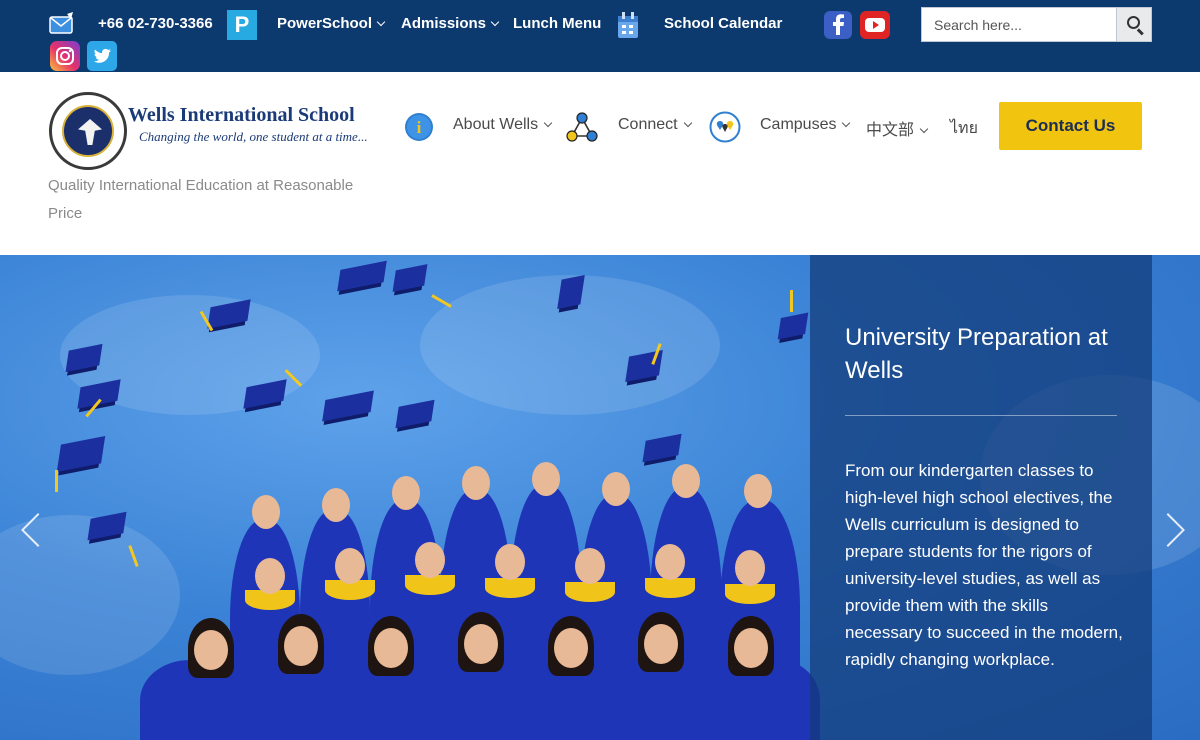 Image resolution: width=1200 pixels, height=740 pixels. Describe the element at coordinates (628, 25) in the screenshot. I see `calendar-icon` at that location.